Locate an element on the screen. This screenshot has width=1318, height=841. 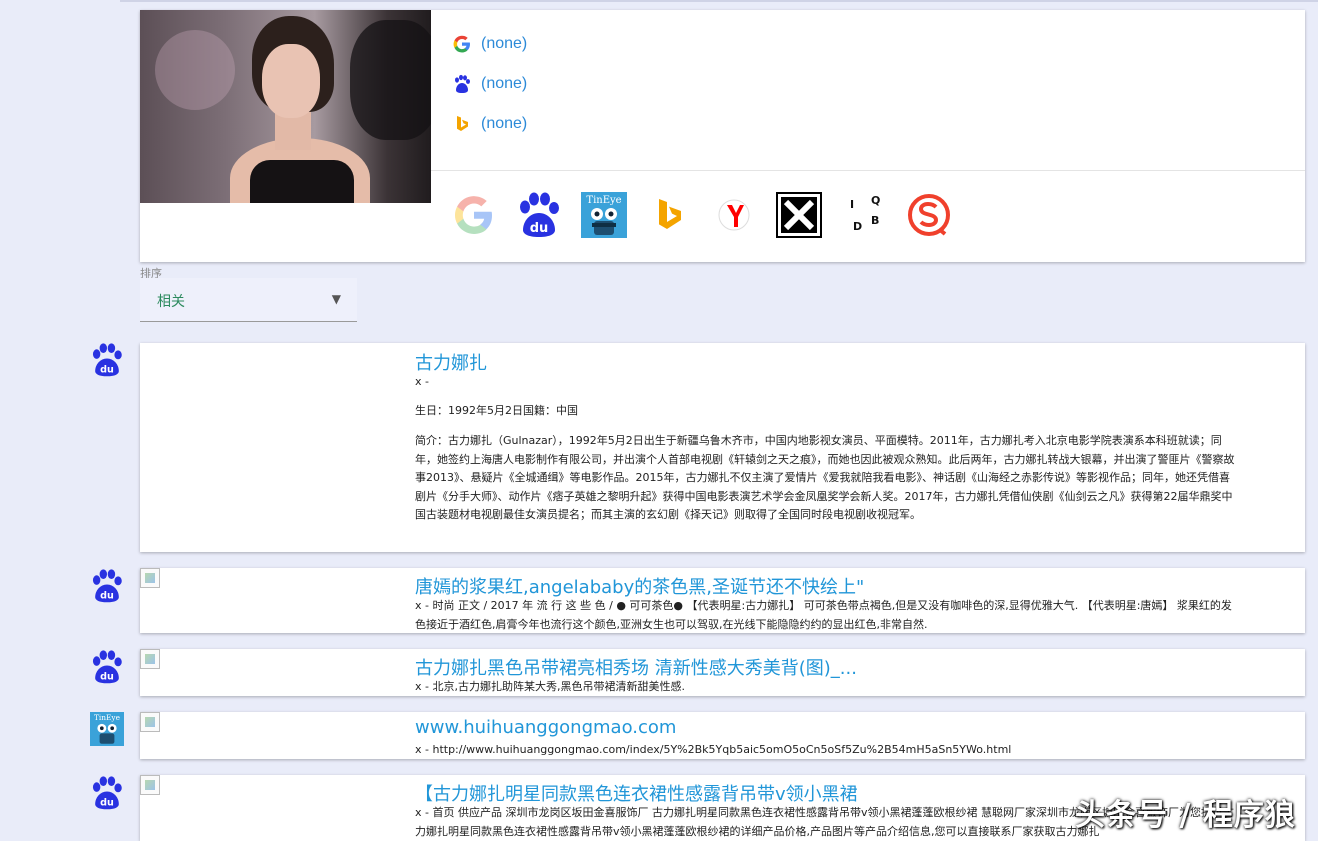
sort-value: 相关 is located at coordinates (171, 302).